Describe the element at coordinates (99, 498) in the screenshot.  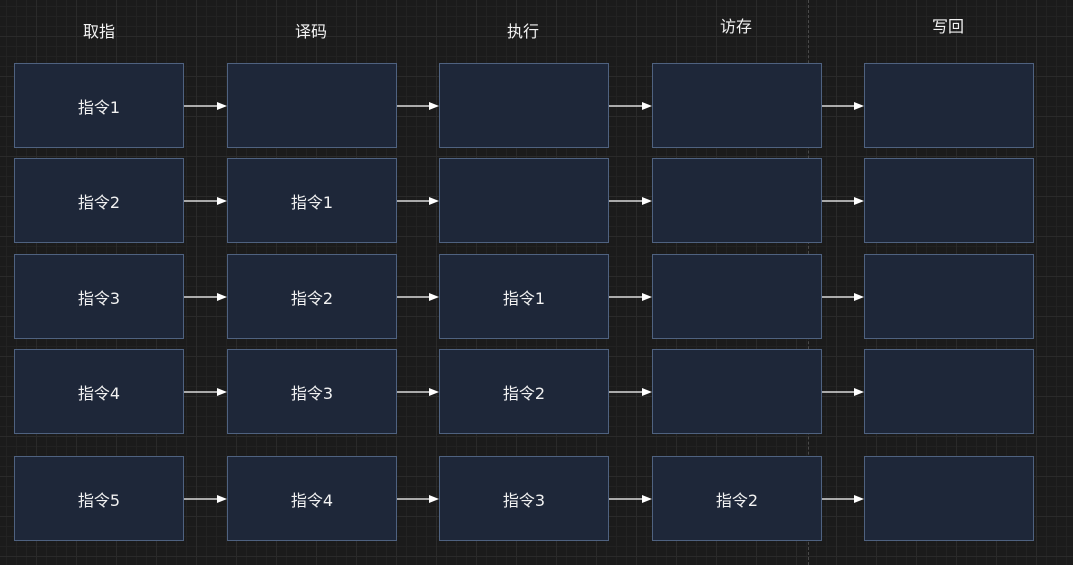
I see `stage-box-fetch: 指令5` at that location.